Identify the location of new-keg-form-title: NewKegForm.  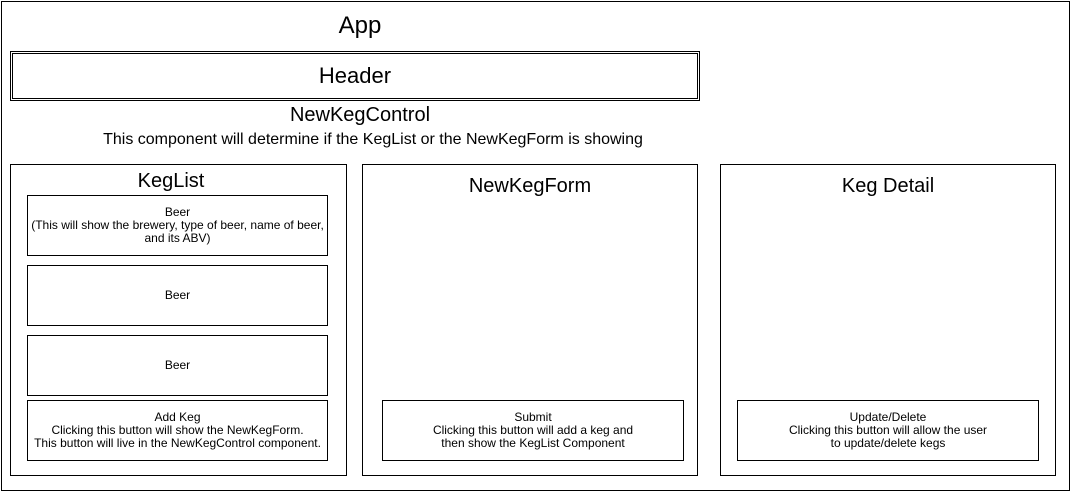
(530, 186).